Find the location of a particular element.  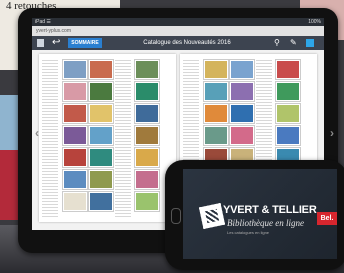

catalogue-title: Catalogue des Nouveautés 2016 is located at coordinates (187, 43).